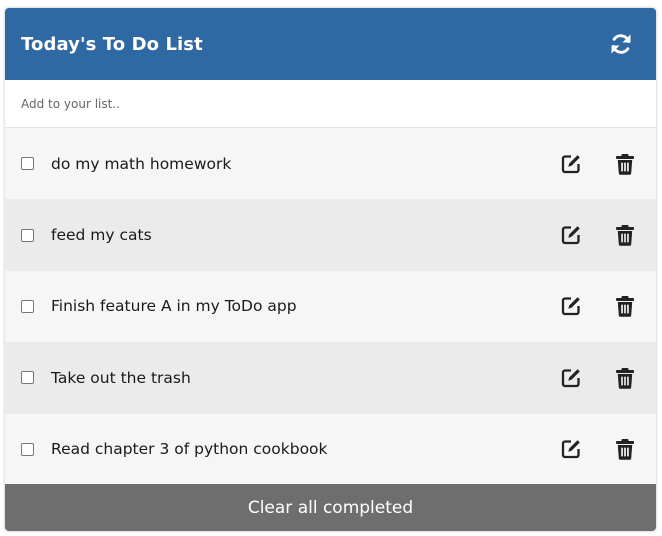 Image resolution: width=662 pixels, height=536 pixels. What do you see at coordinates (330, 449) in the screenshot?
I see `list-item: Read chapter 3 of python cookbook` at bounding box center [330, 449].